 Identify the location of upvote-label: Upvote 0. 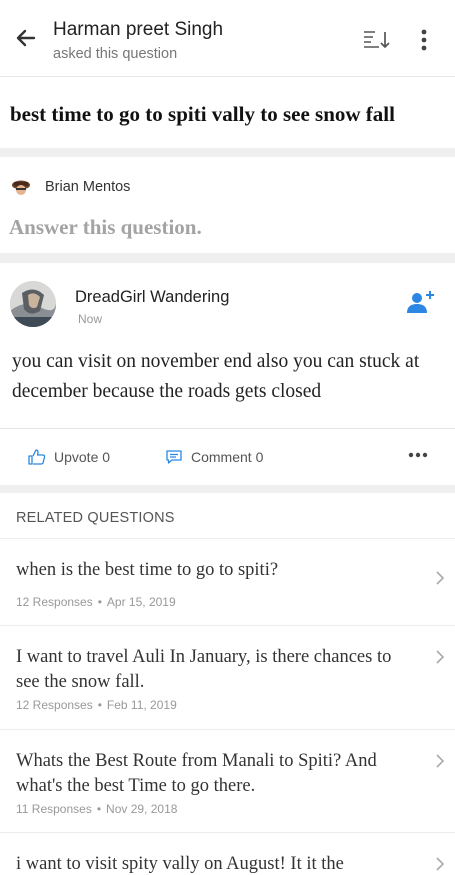
(82, 457).